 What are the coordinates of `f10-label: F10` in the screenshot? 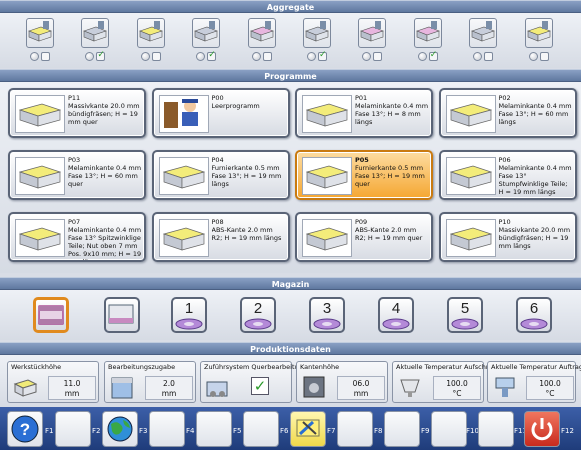 It's located at (472, 431).